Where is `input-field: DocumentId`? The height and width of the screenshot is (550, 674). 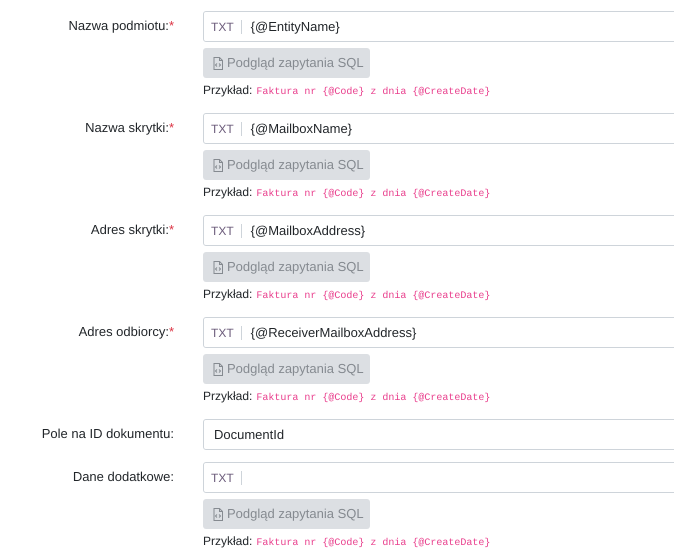
input-field: DocumentId is located at coordinates (438, 434).